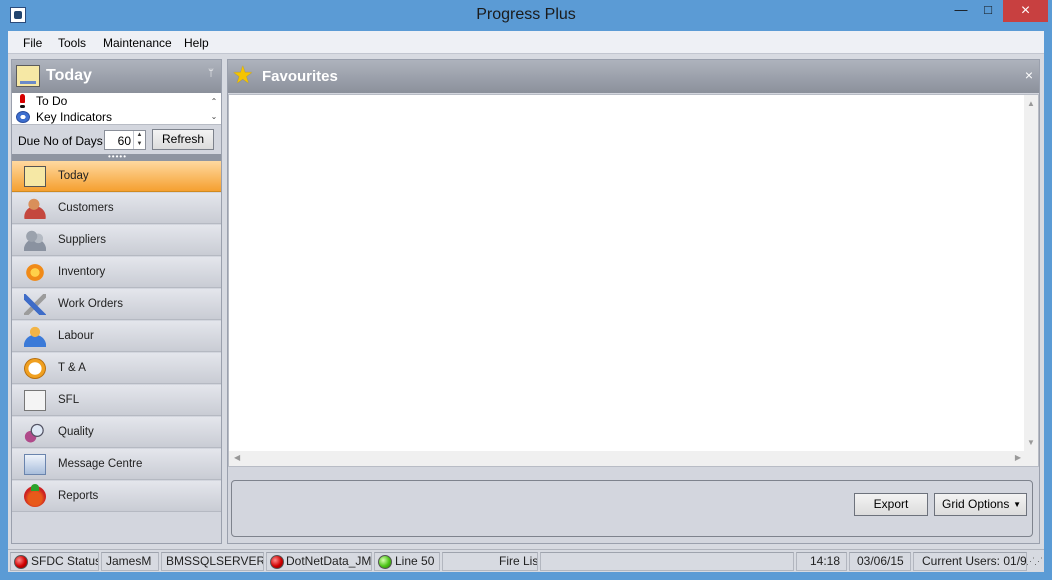 This screenshot has height=580, width=1052. I want to click on spin-down-icon: ▼, so click(139, 144).